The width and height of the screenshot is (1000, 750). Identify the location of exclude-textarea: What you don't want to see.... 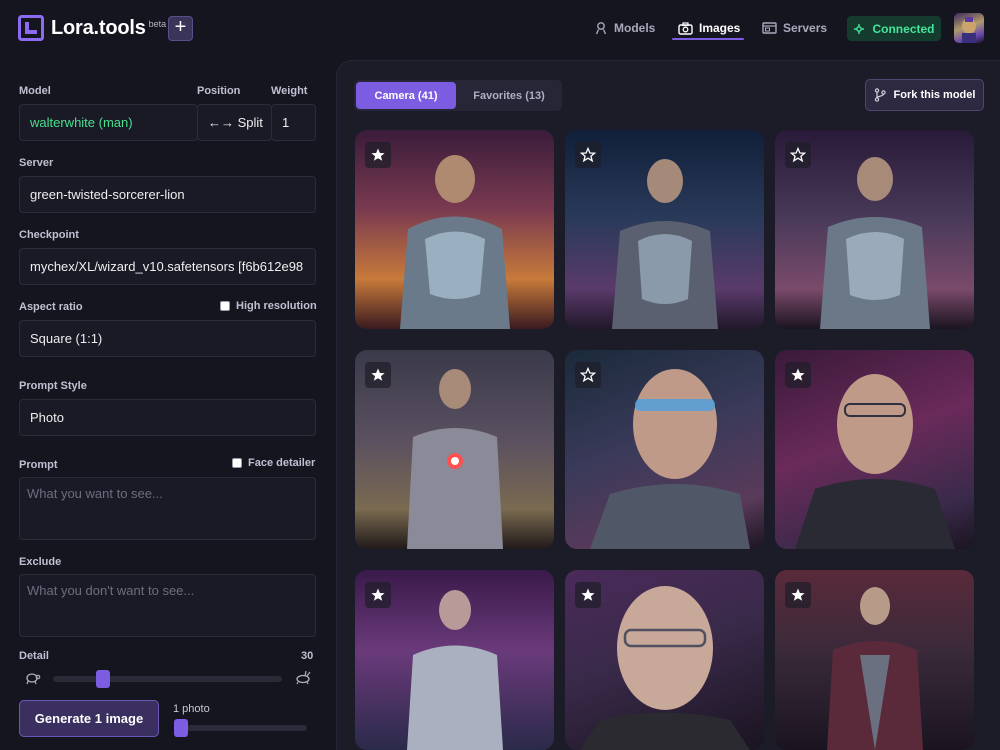
(167, 605).